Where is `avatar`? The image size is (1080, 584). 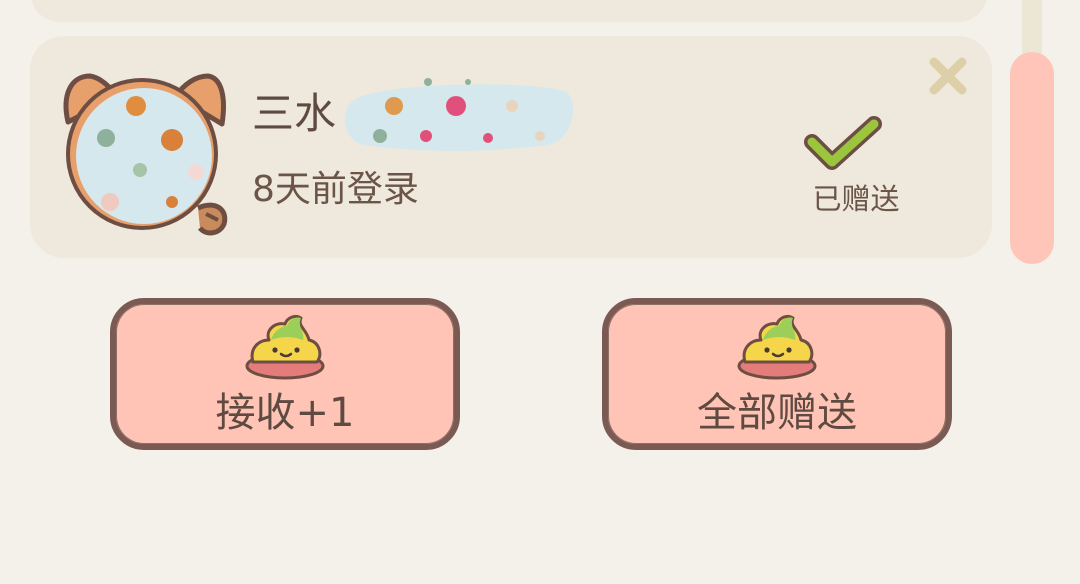 avatar is located at coordinates (147, 154).